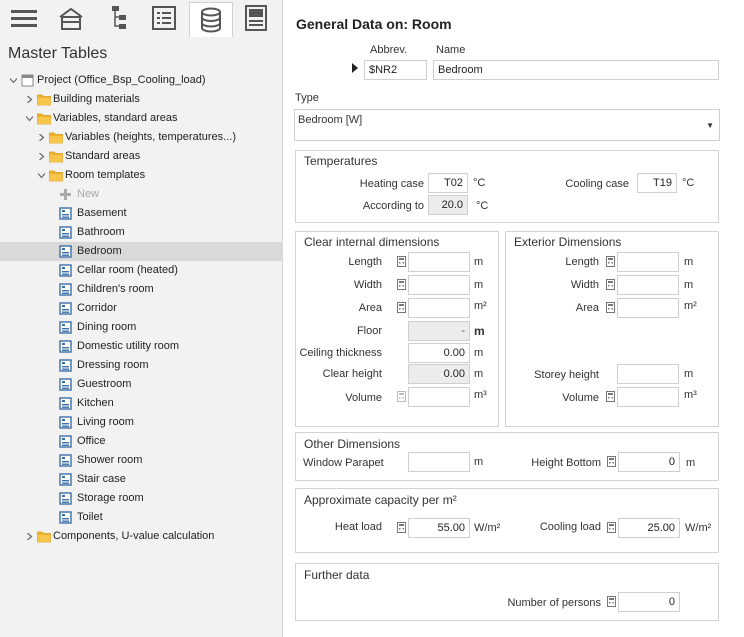 Image resolution: width=744 pixels, height=637 pixels. What do you see at coordinates (507, 592) in the screenshot?
I see `further-data-group: Further data Number of persons 0` at bounding box center [507, 592].